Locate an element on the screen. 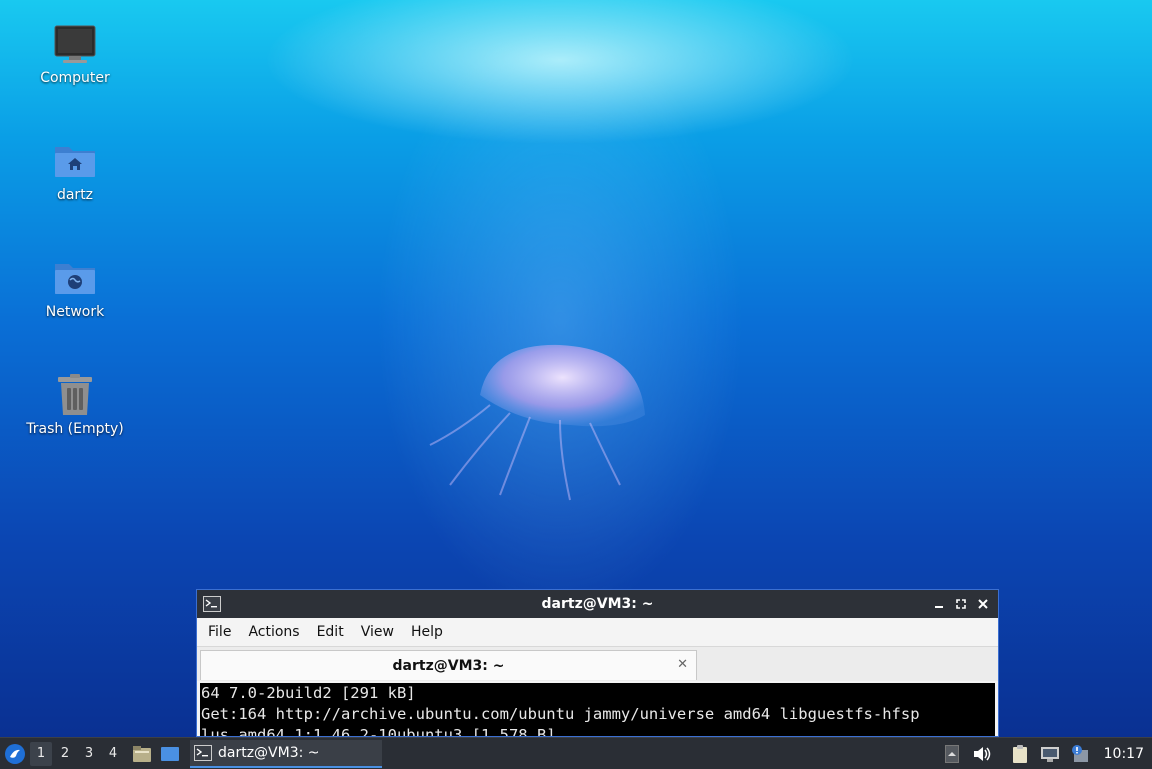 Image resolution: width=1152 pixels, height=769 pixels. desktop-icon-label: dartz is located at coordinates (75, 195).